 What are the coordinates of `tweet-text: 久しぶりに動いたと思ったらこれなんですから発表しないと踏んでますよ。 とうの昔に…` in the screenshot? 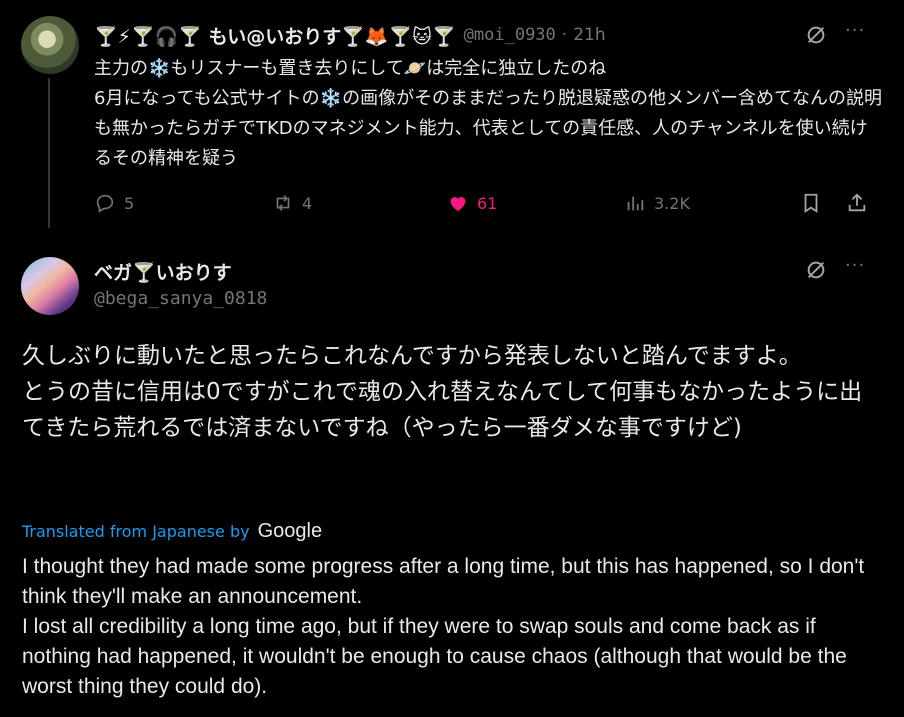 It's located at (442, 392).